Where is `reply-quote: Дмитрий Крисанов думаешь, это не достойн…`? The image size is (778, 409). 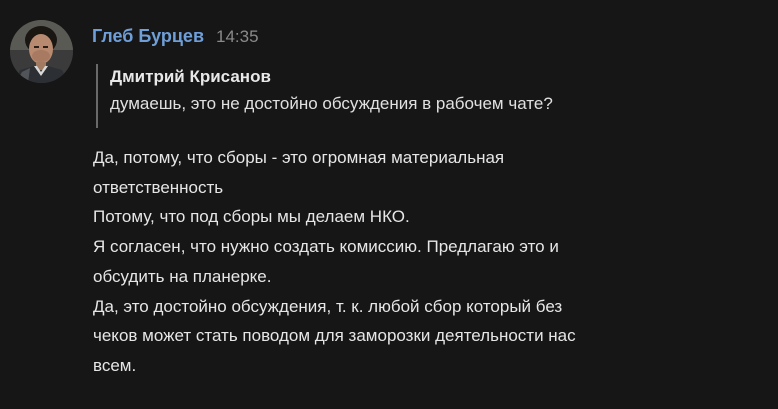 reply-quote: Дмитрий Крисанов думаешь, это не достойн… is located at coordinates (416, 96).